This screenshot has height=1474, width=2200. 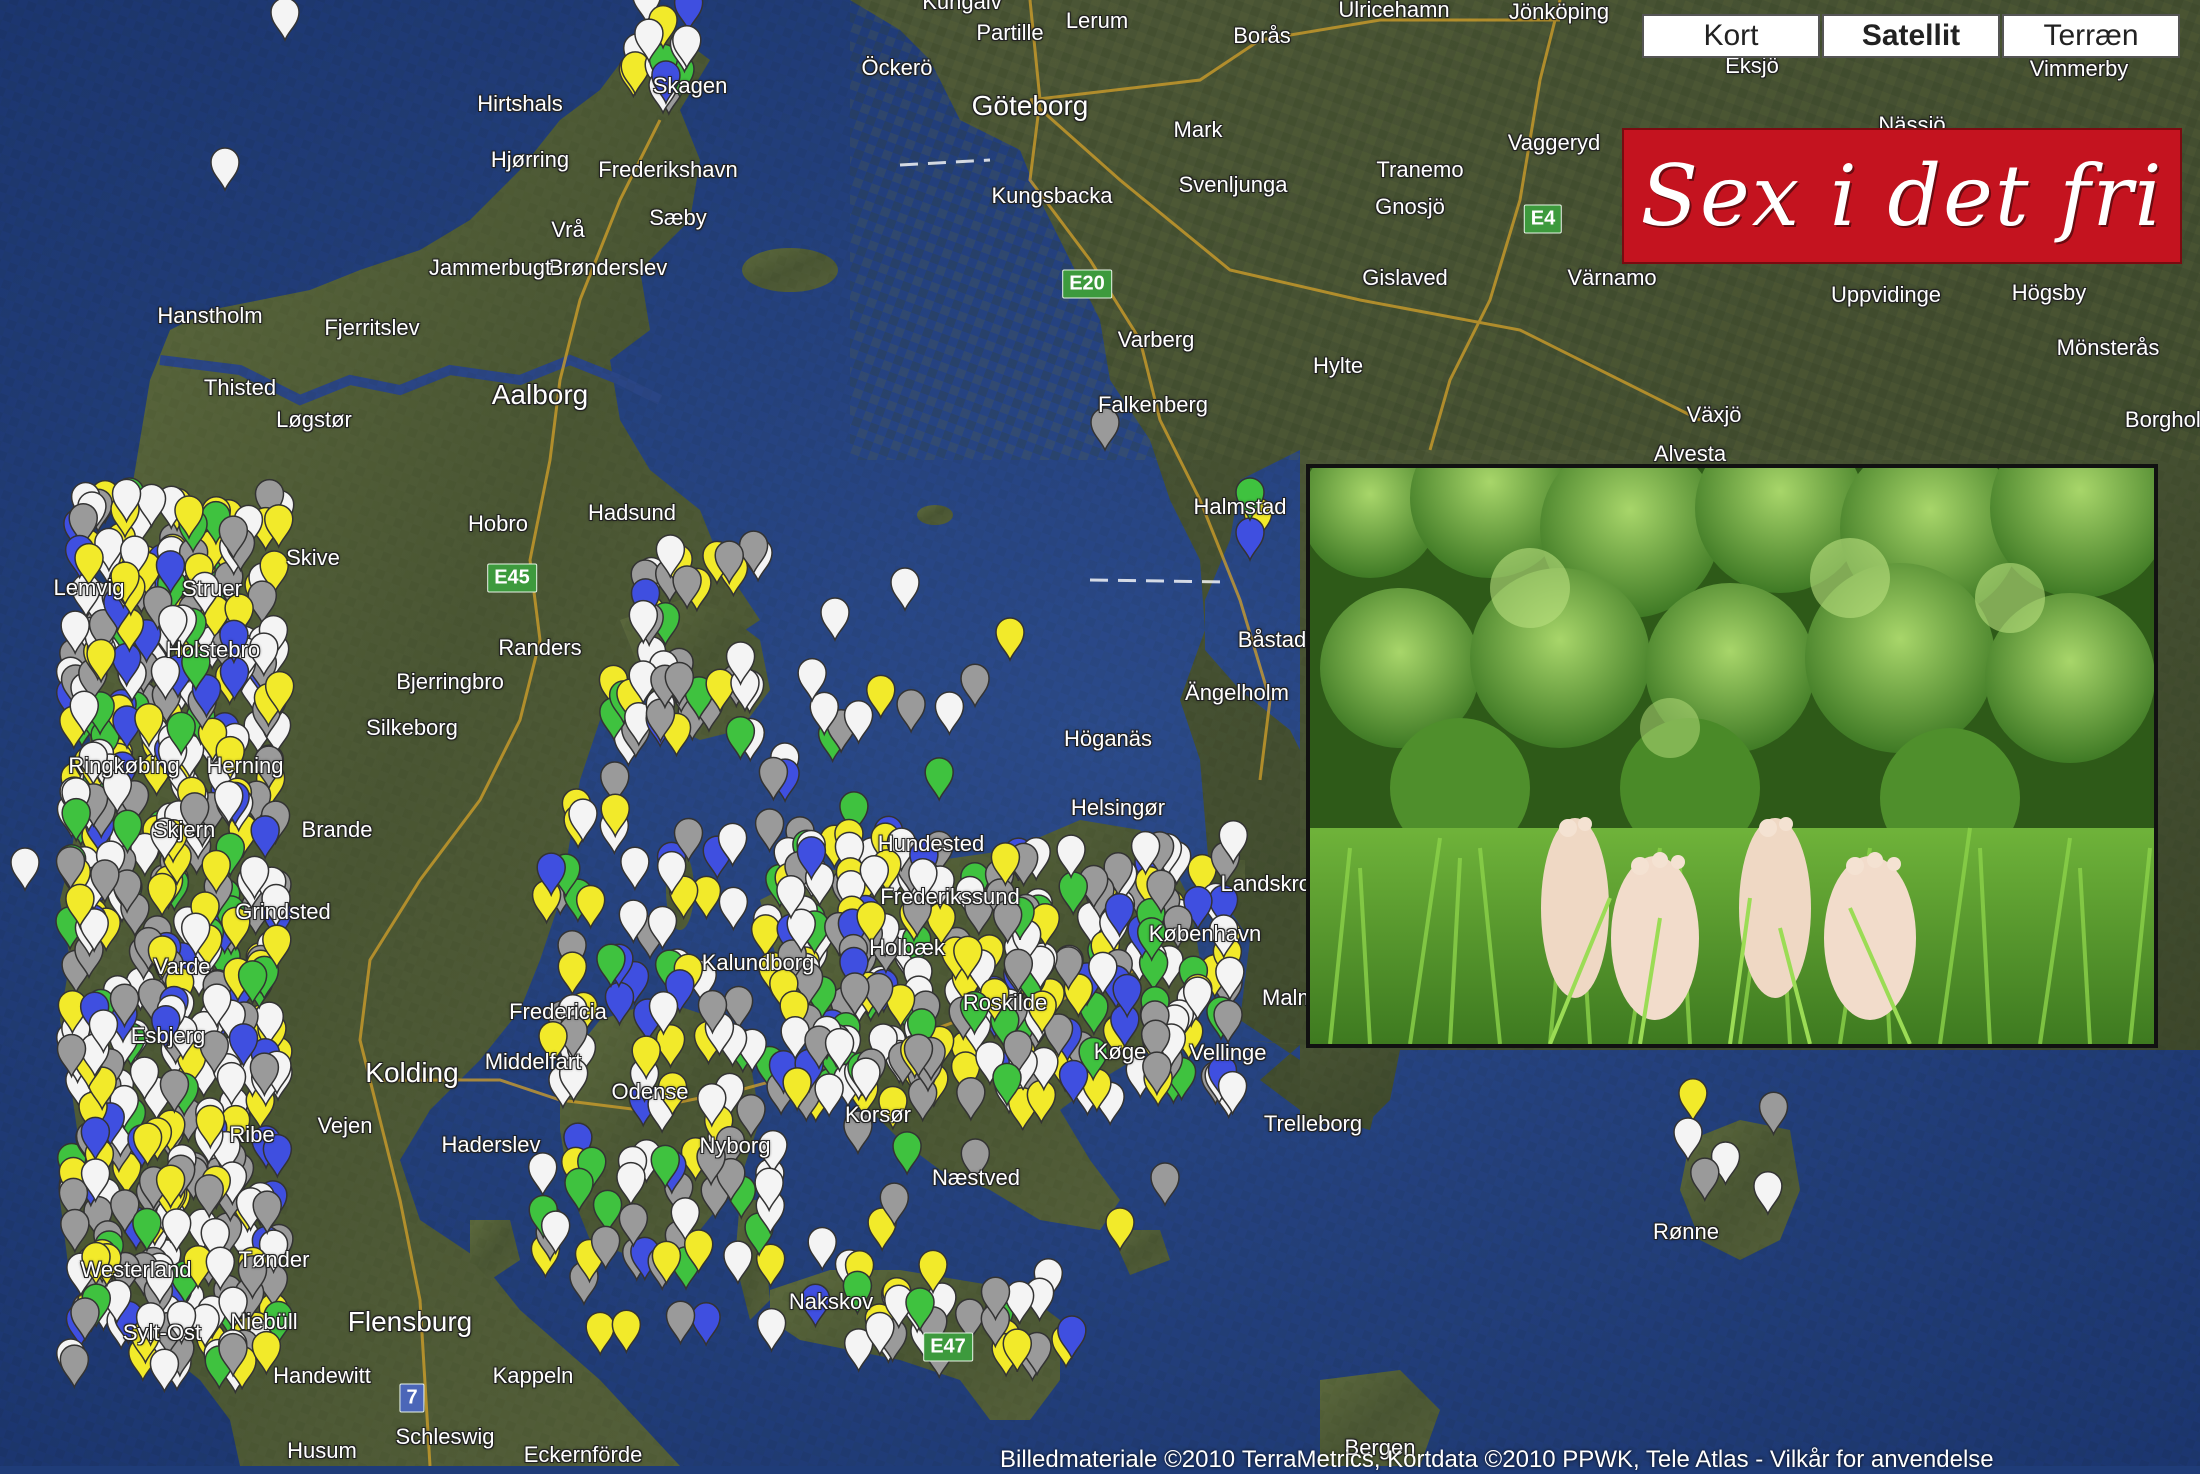 What do you see at coordinates (2108, 347) in the screenshot?
I see `place-label: Mönsterås` at bounding box center [2108, 347].